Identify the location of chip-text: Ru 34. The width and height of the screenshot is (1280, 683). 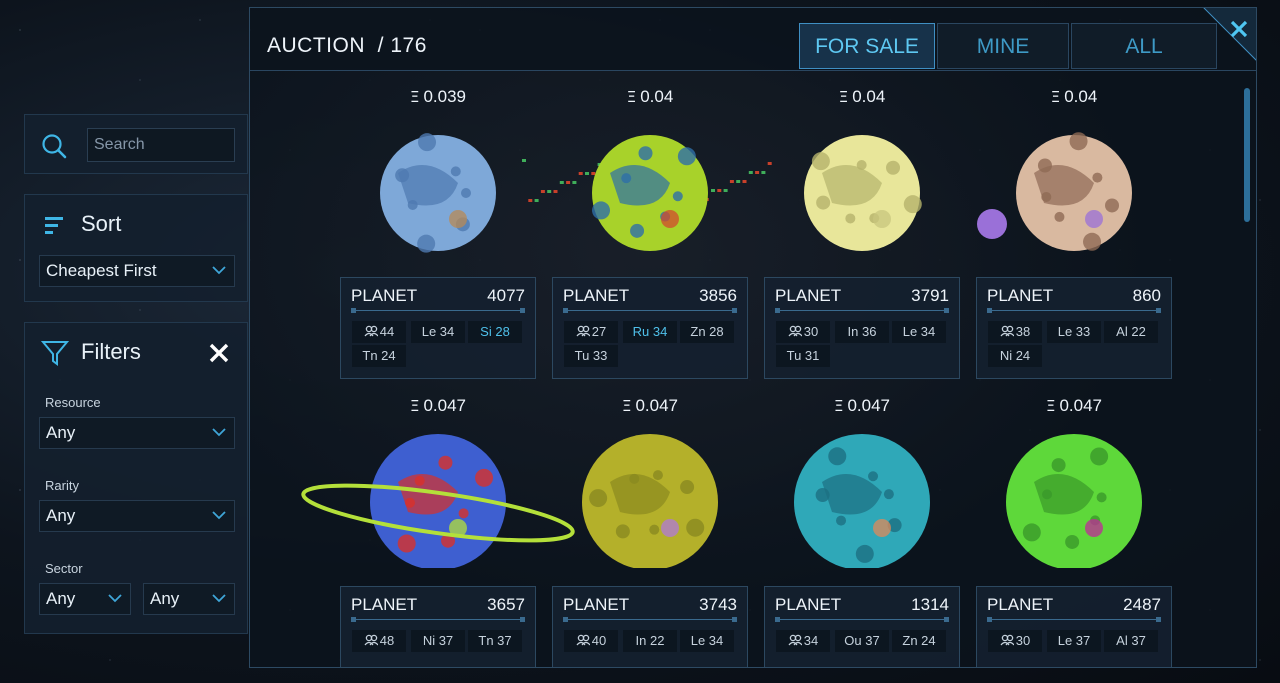
(650, 331).